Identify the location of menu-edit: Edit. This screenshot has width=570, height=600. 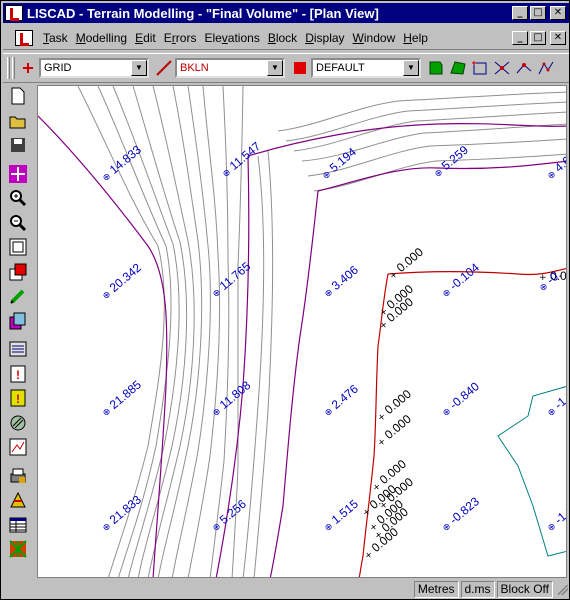
(145, 38).